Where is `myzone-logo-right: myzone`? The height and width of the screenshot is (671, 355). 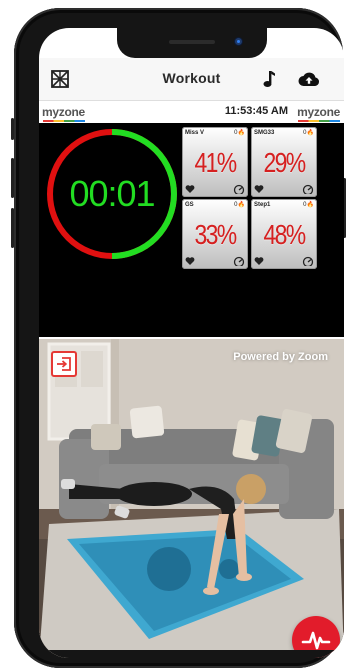
myzone-logo-right: myzone is located at coordinates (318, 113).